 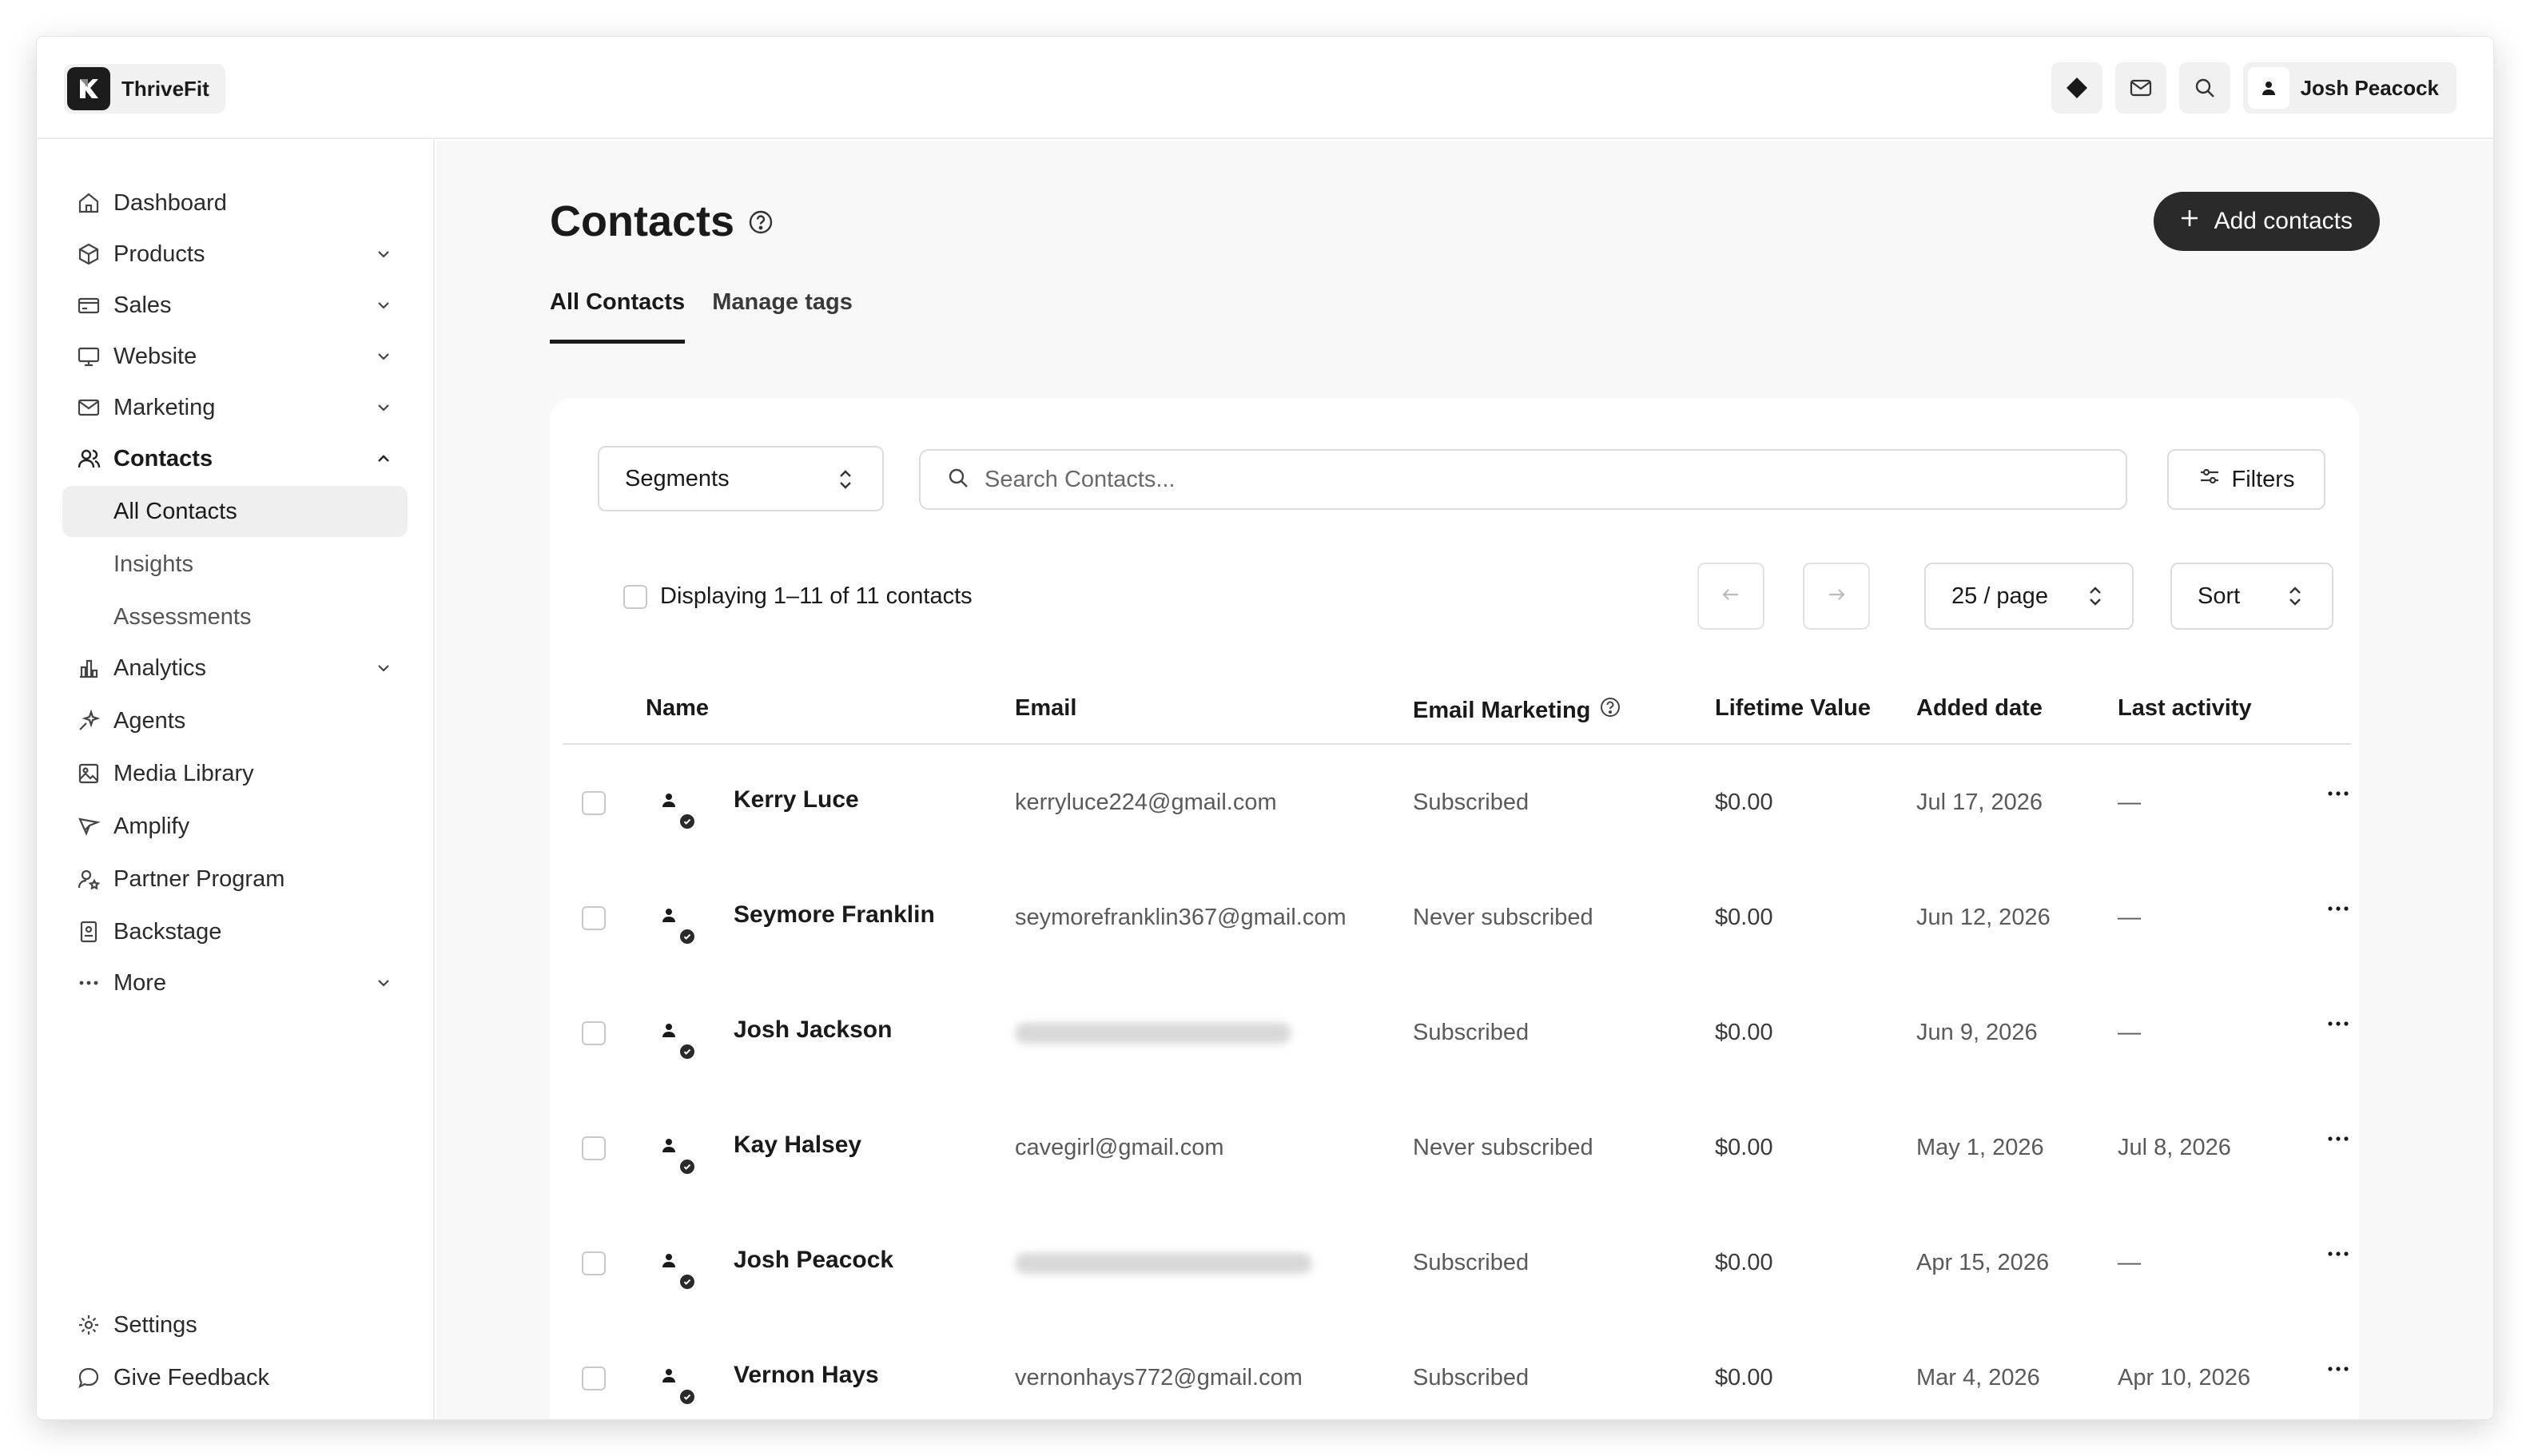 What do you see at coordinates (635, 596) in the screenshot?
I see `select-all-checkbox` at bounding box center [635, 596].